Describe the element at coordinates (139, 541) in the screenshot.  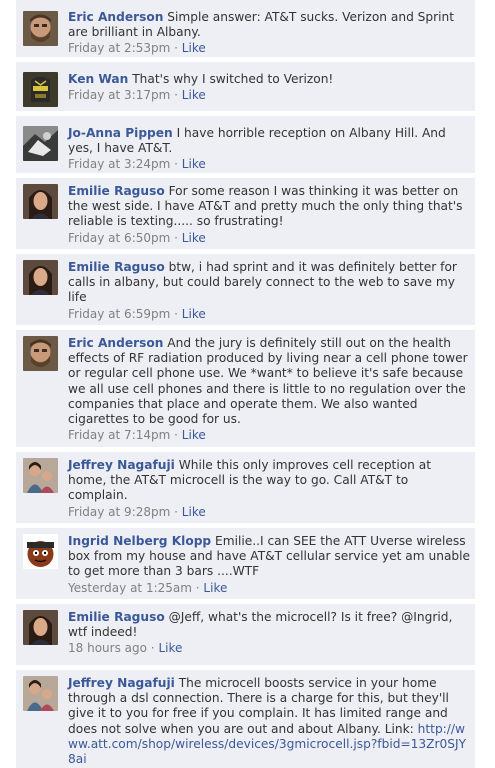
I see `comment-author: Ingrid Nelberg Klopp` at that location.